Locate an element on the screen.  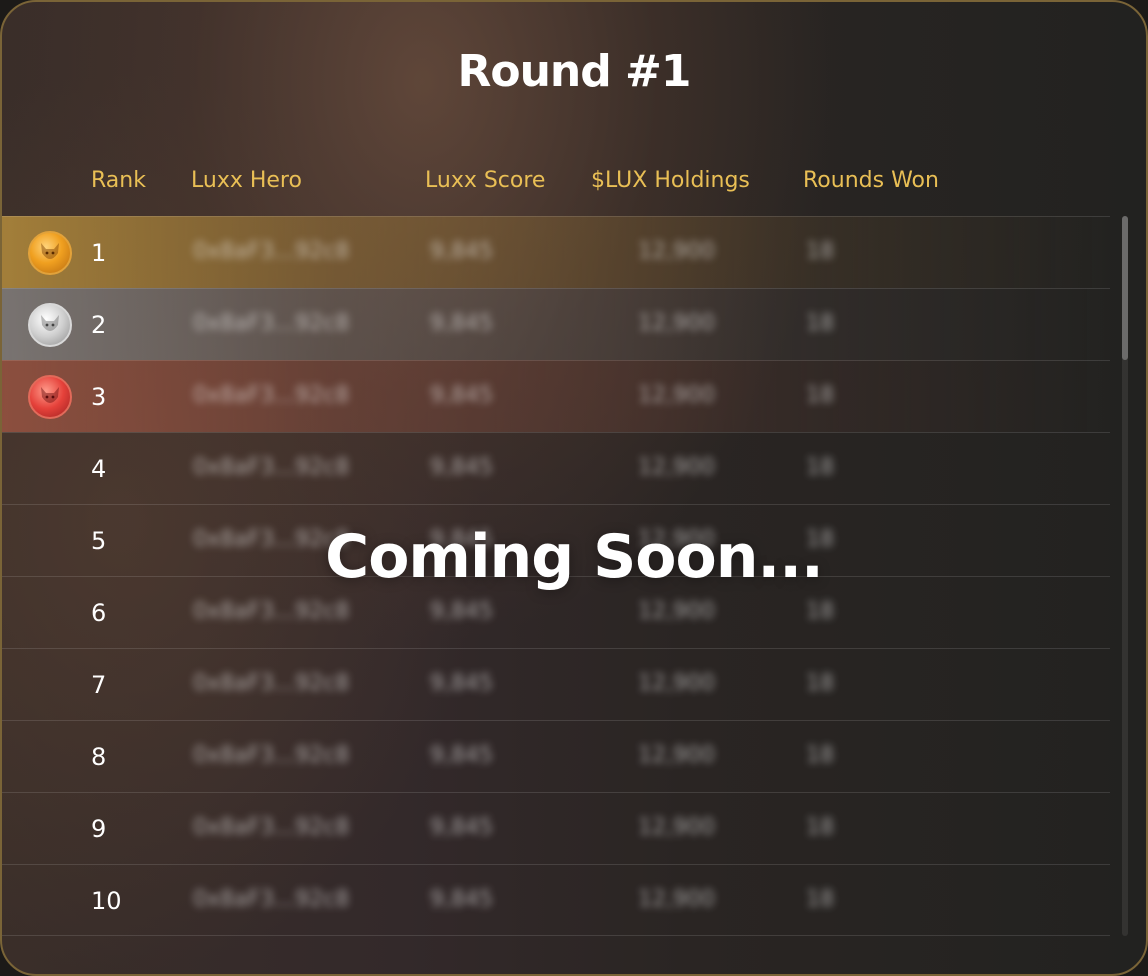
column-header-score: Luxx Score is located at coordinates (485, 180).